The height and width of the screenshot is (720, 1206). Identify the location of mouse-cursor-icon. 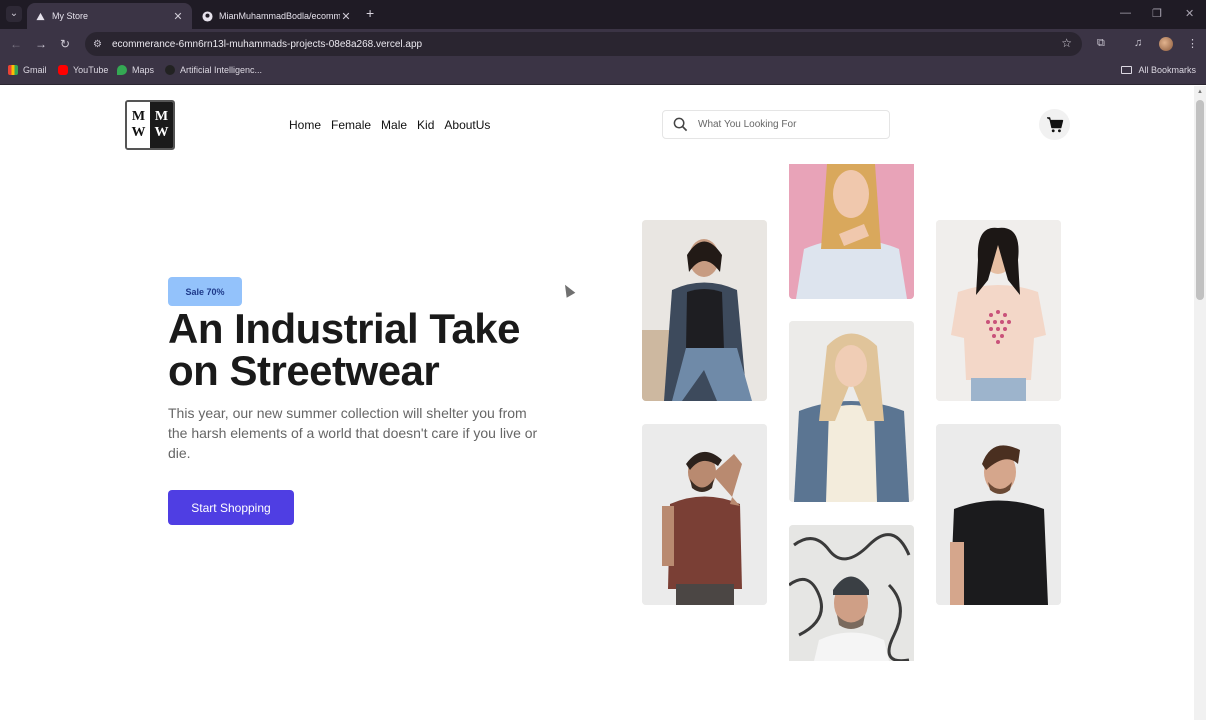
(568, 290).